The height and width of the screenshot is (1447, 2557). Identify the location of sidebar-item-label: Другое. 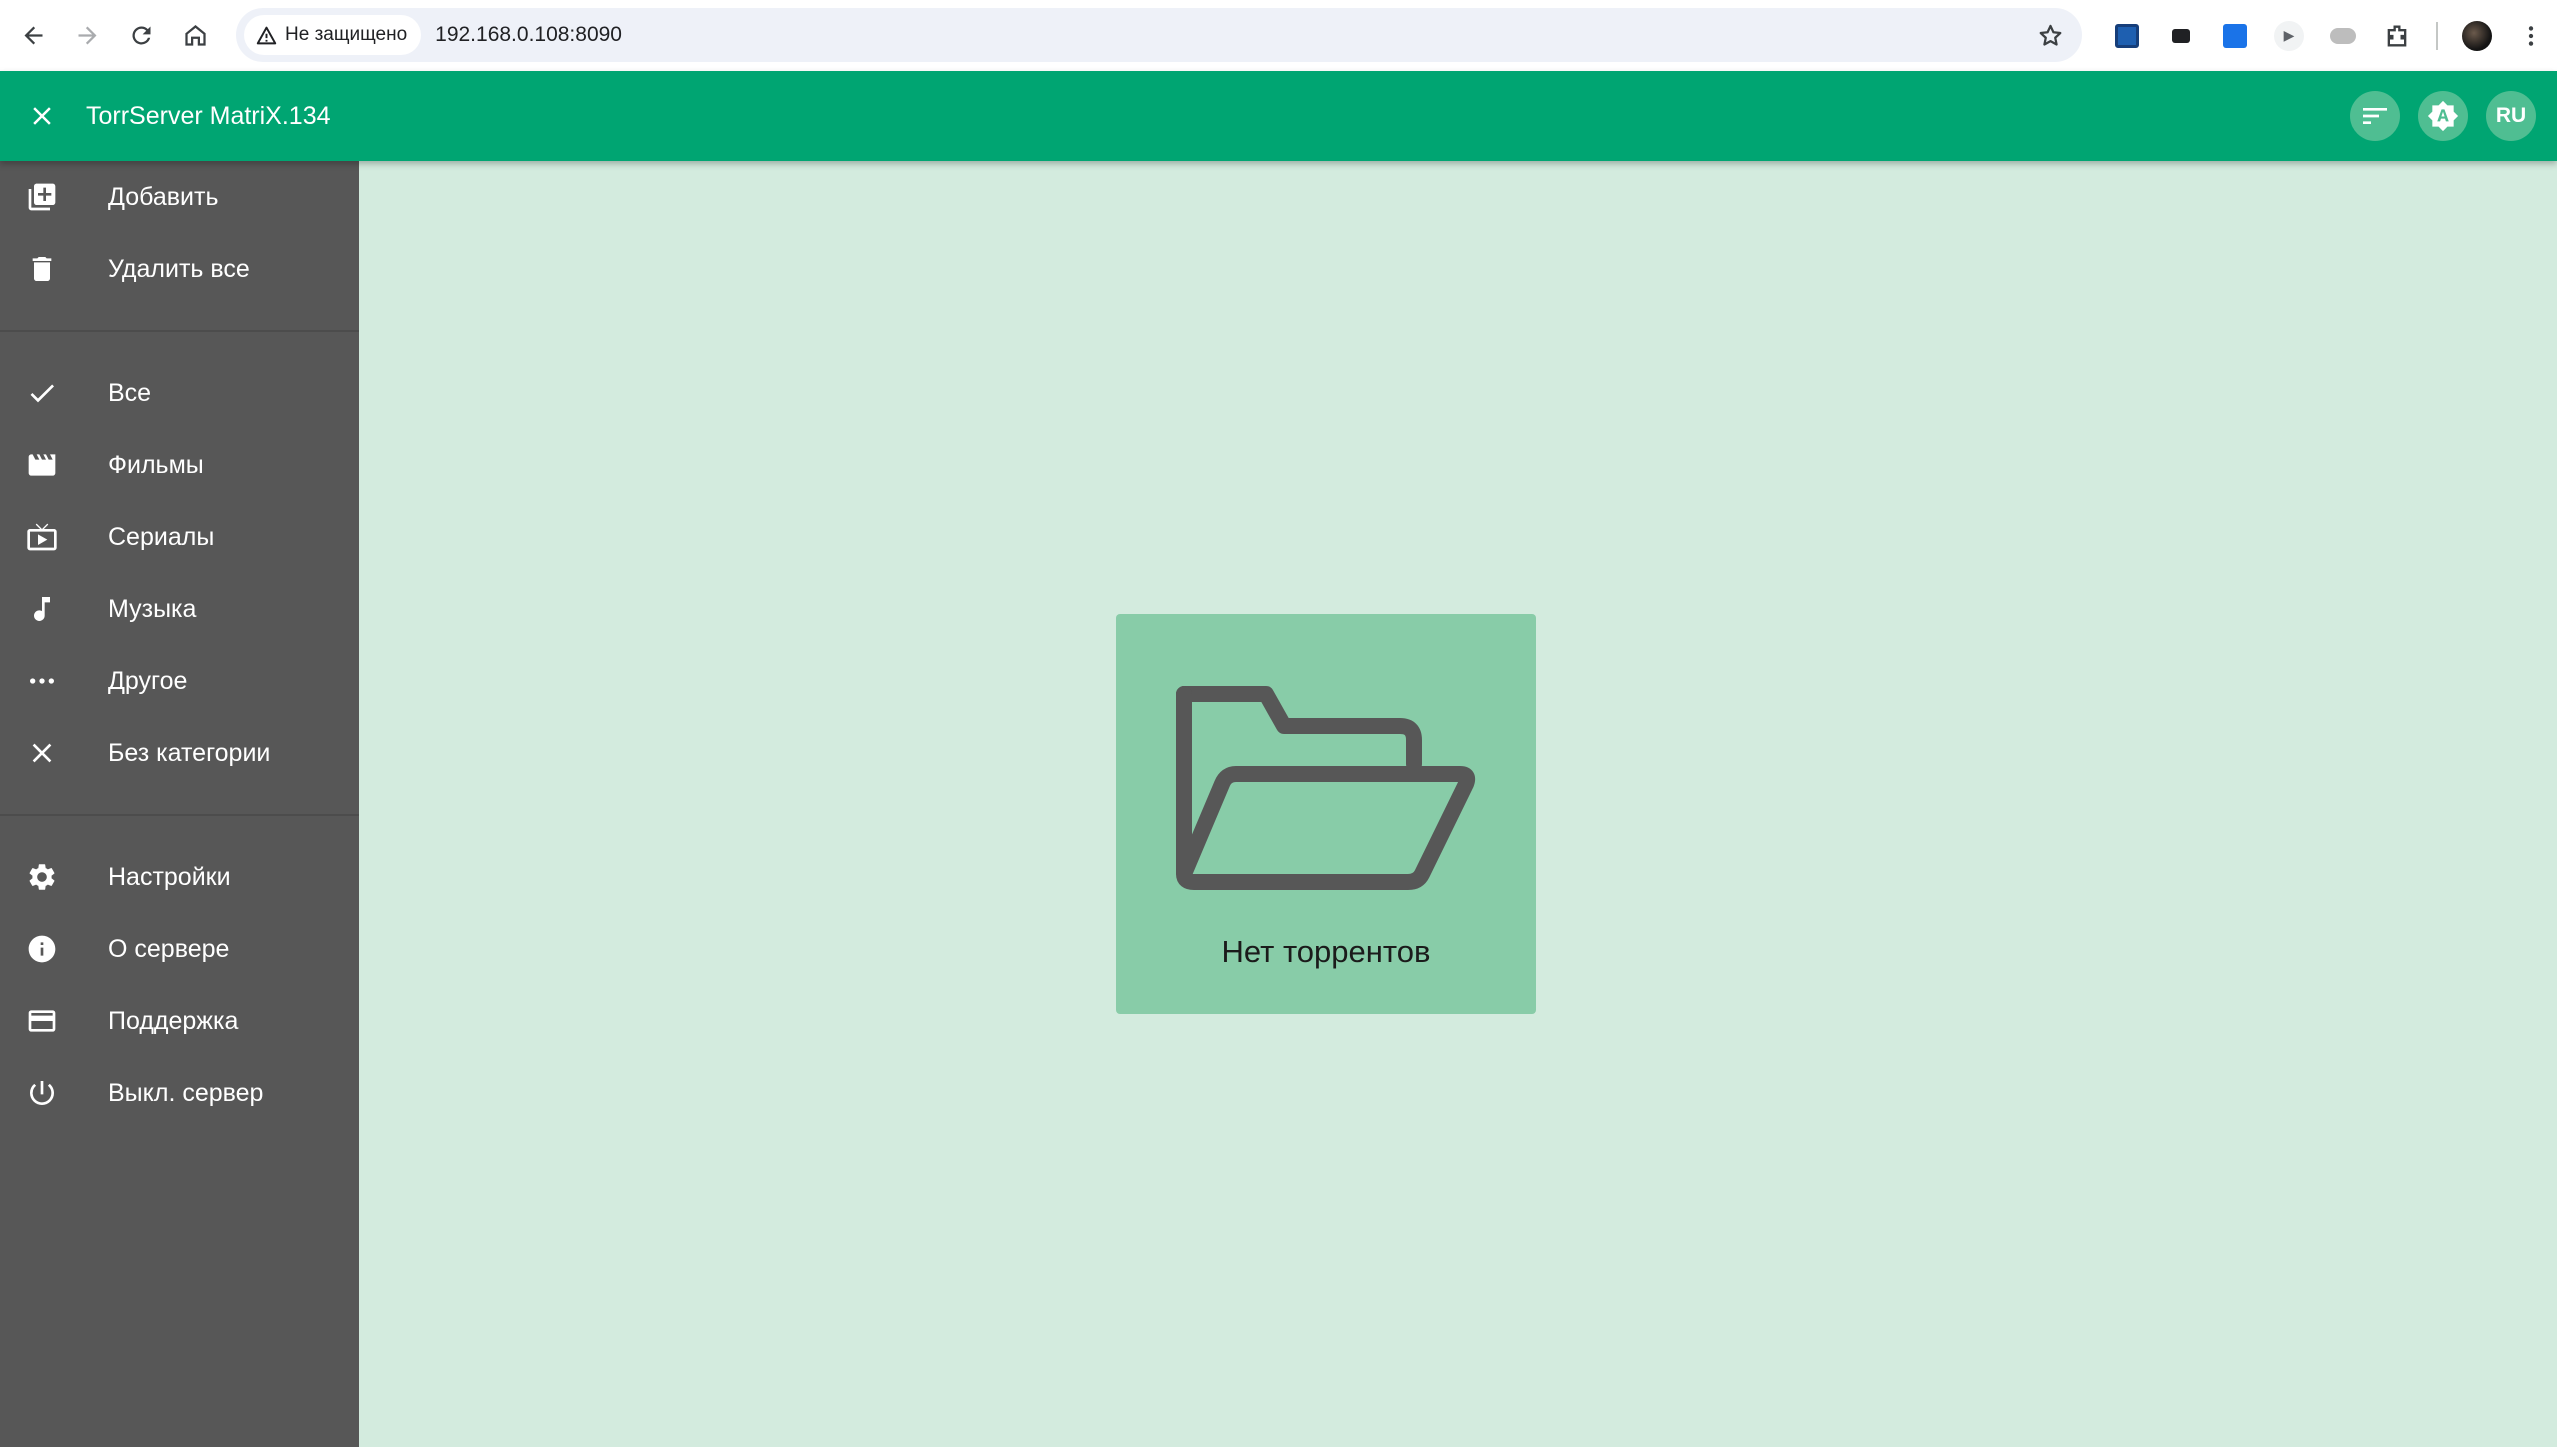
(148, 680).